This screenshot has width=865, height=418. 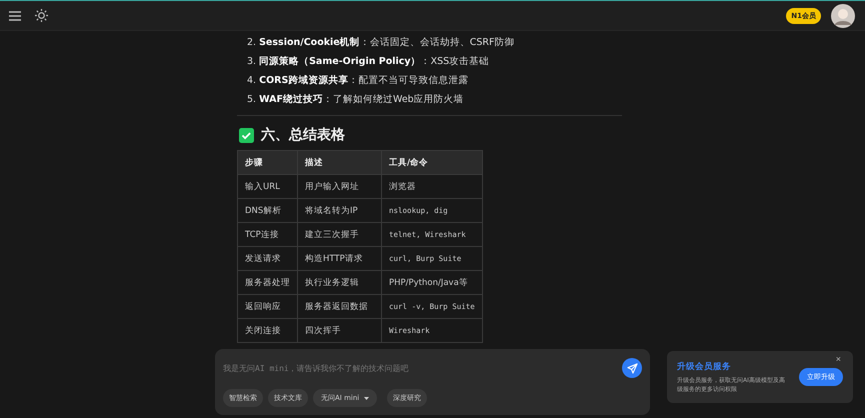 I want to click on column-header: 描述, so click(x=340, y=162).